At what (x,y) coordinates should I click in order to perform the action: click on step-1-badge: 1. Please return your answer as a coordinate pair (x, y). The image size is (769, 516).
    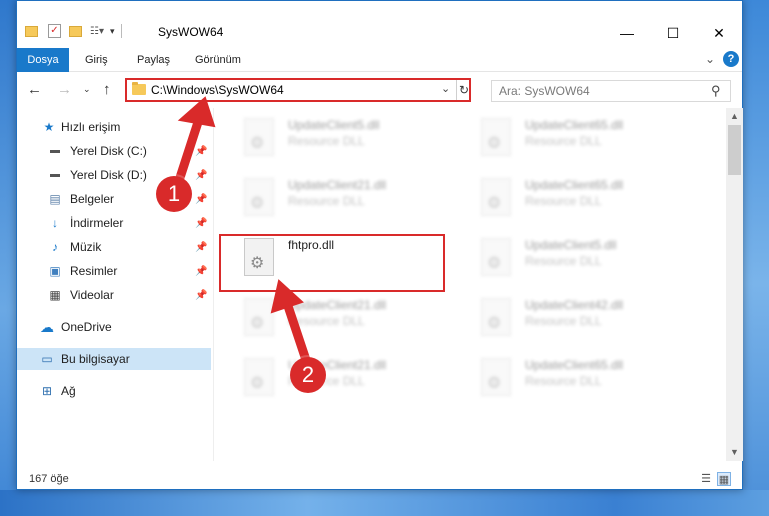
    Looking at the image, I should click on (174, 194).